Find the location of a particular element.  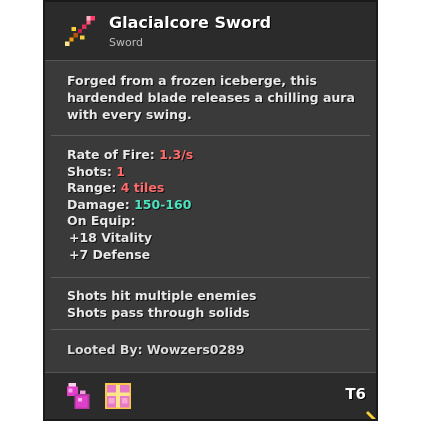

stat-label: Rate of Fire: is located at coordinates (113, 154).